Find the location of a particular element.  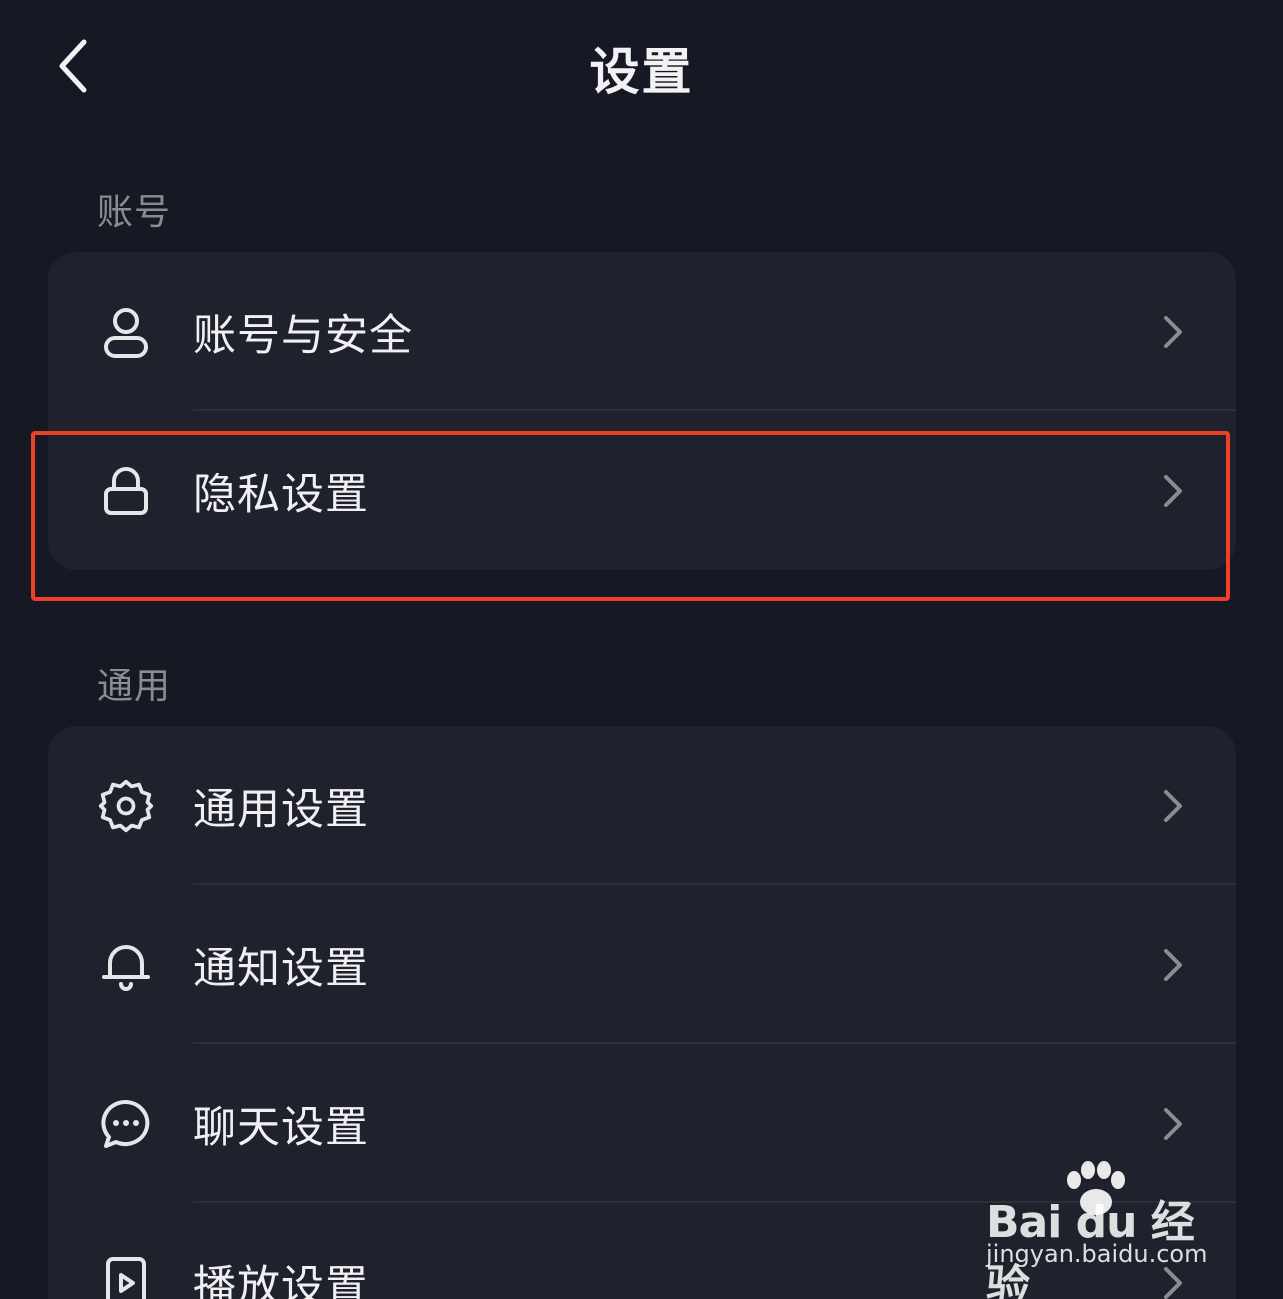

privacy-settings-label: 隐私设置 is located at coordinates (281, 494).